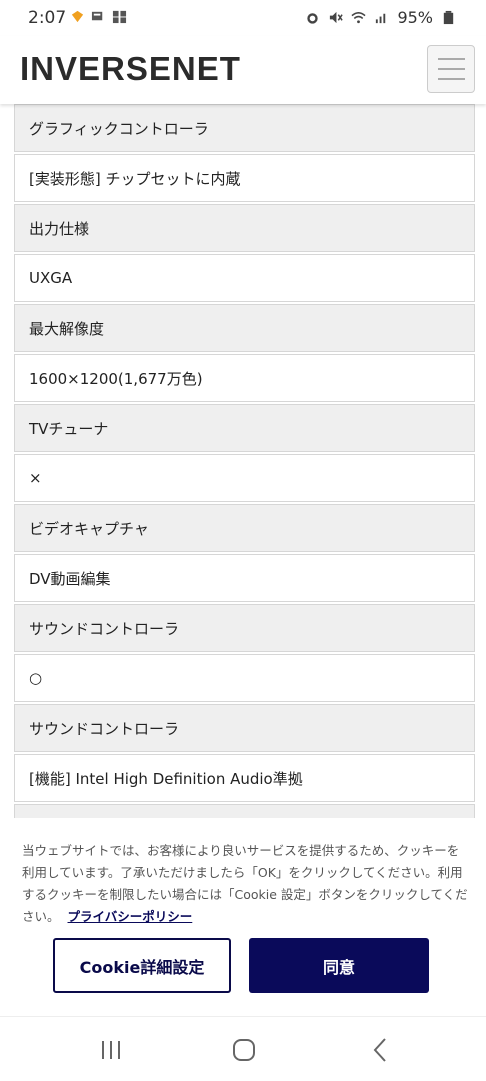 The height and width of the screenshot is (1081, 486). I want to click on spec-row-value: [機能] Intel High Definition Audio準拠, so click(244, 778).